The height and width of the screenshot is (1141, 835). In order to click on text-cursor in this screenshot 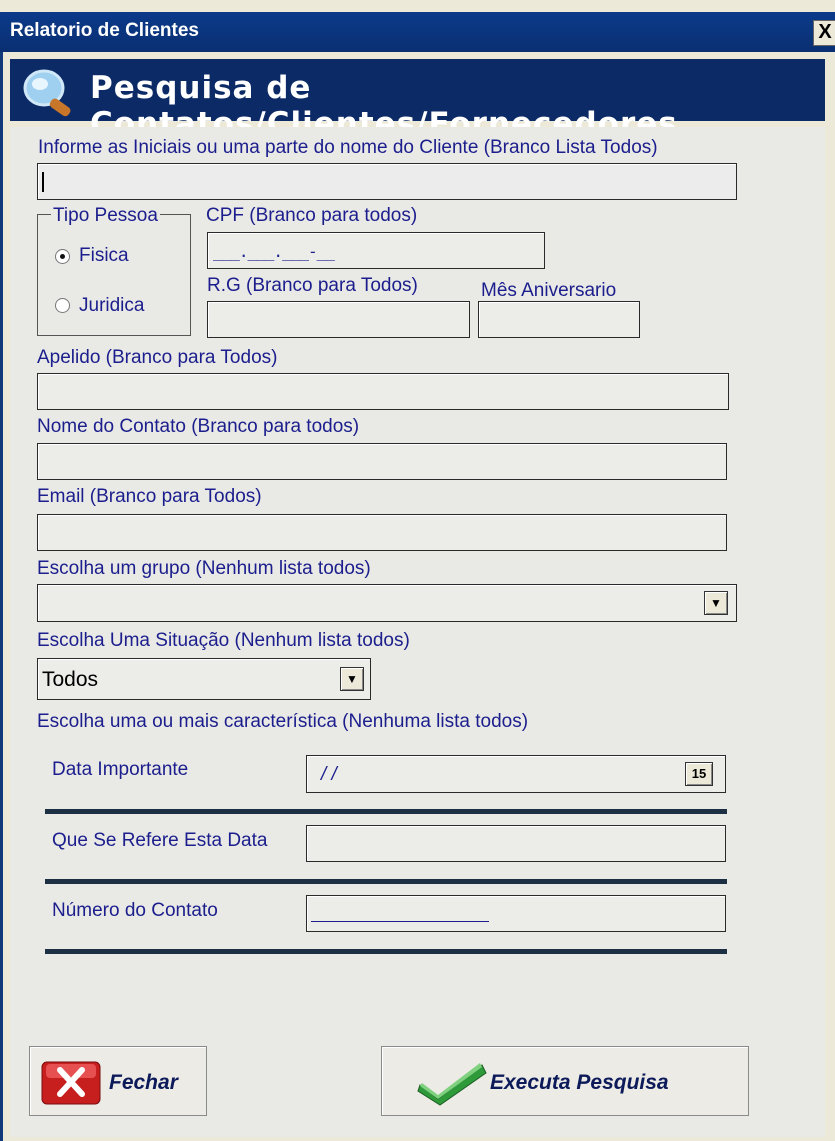, I will do `click(43, 182)`.